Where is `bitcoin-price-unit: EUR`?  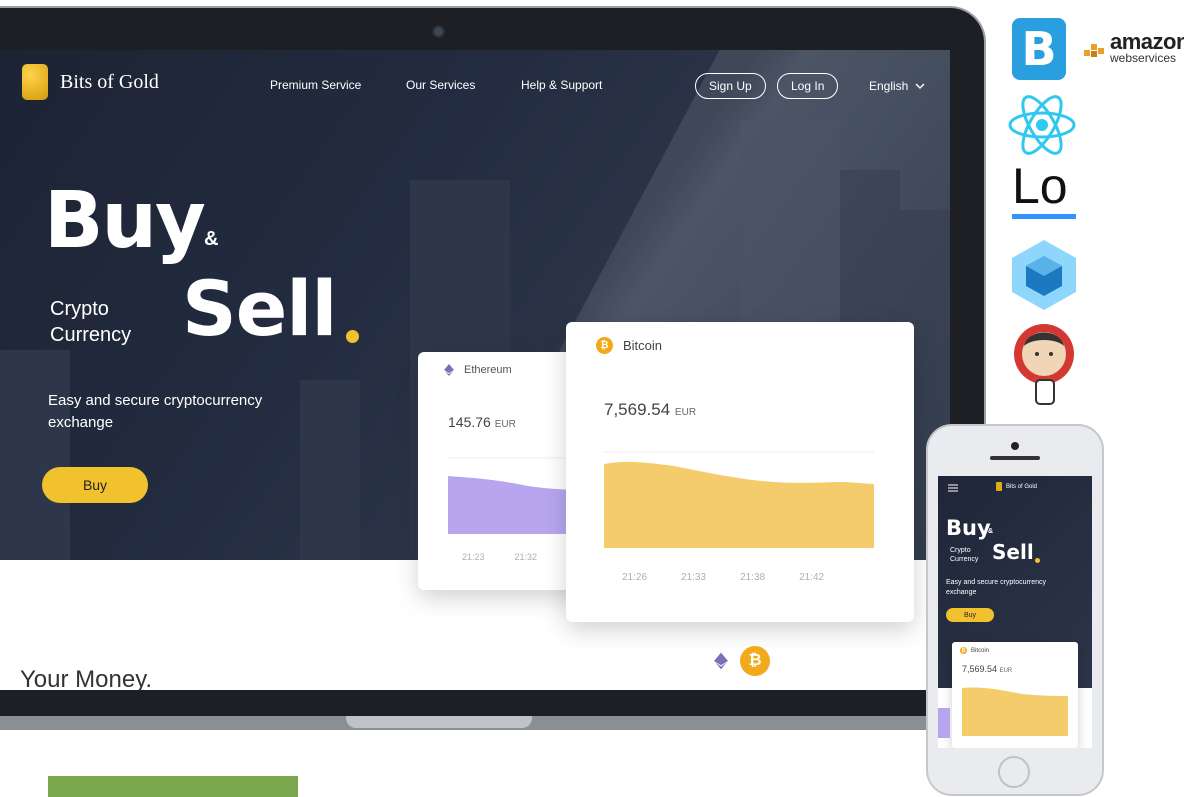 bitcoin-price-unit: EUR is located at coordinates (685, 412).